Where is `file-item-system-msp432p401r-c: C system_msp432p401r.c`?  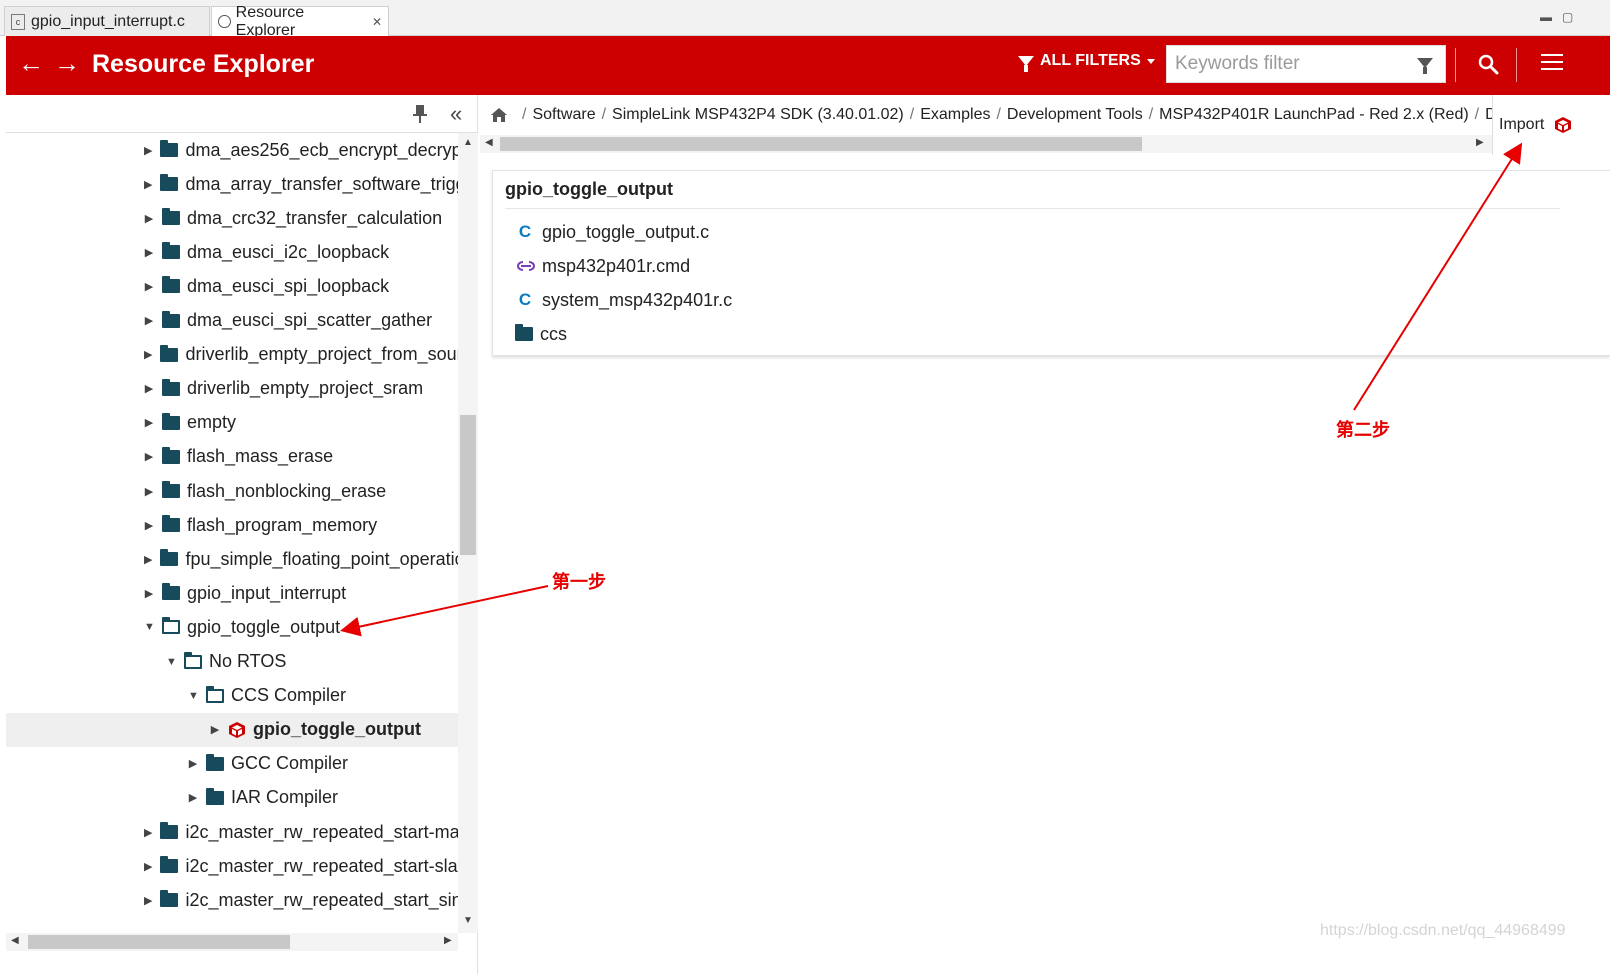 file-item-system-msp432p401r-c: C system_msp432p401r.c is located at coordinates (623, 300).